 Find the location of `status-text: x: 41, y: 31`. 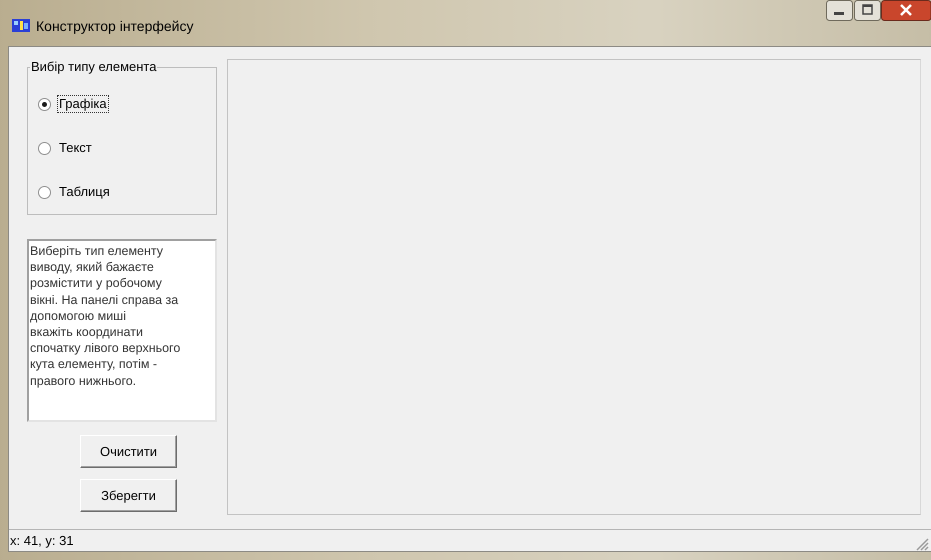

status-text: x: 41, y: 31 is located at coordinates (42, 541).